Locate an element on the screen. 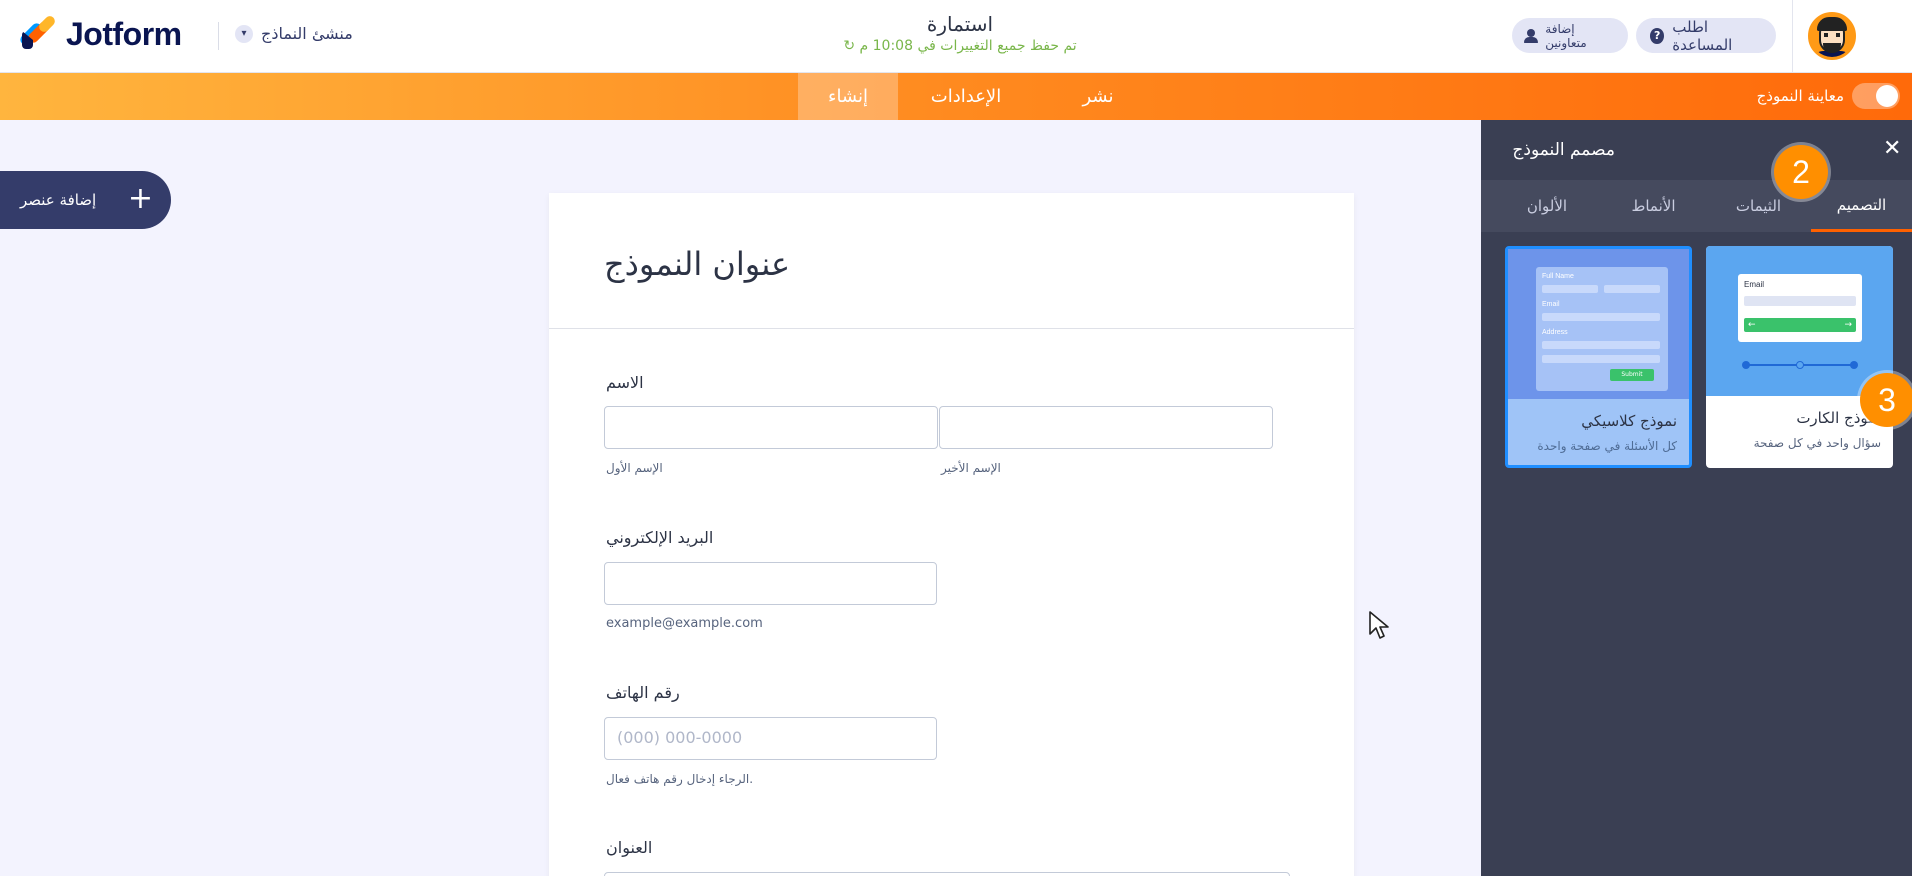  tab-settings: الإعدادات is located at coordinates (966, 96).